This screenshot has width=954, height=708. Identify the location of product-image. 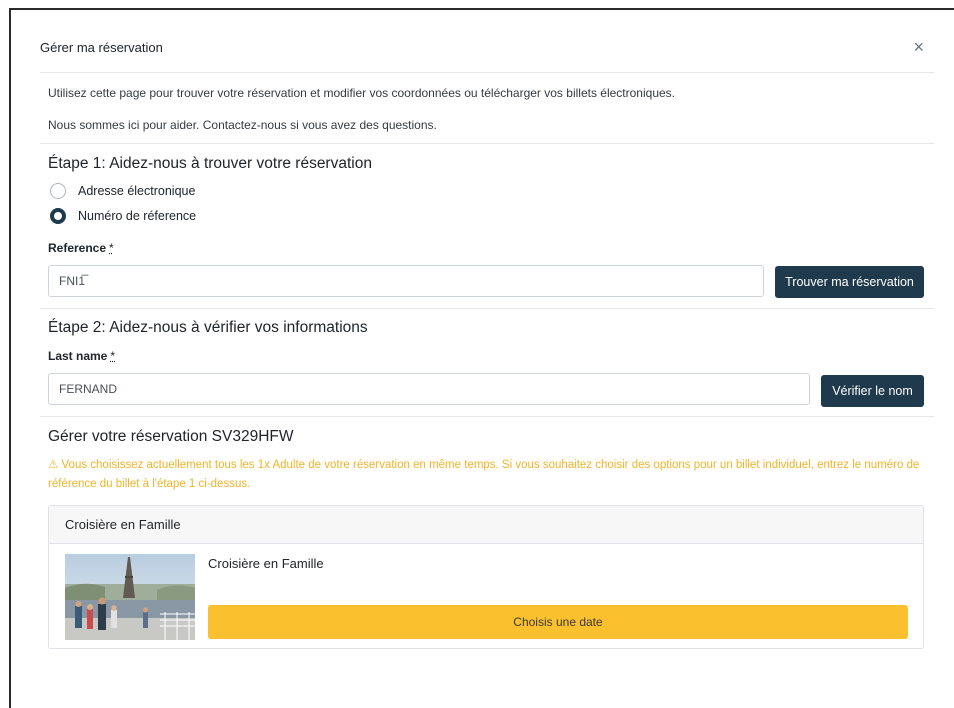
(130, 597).